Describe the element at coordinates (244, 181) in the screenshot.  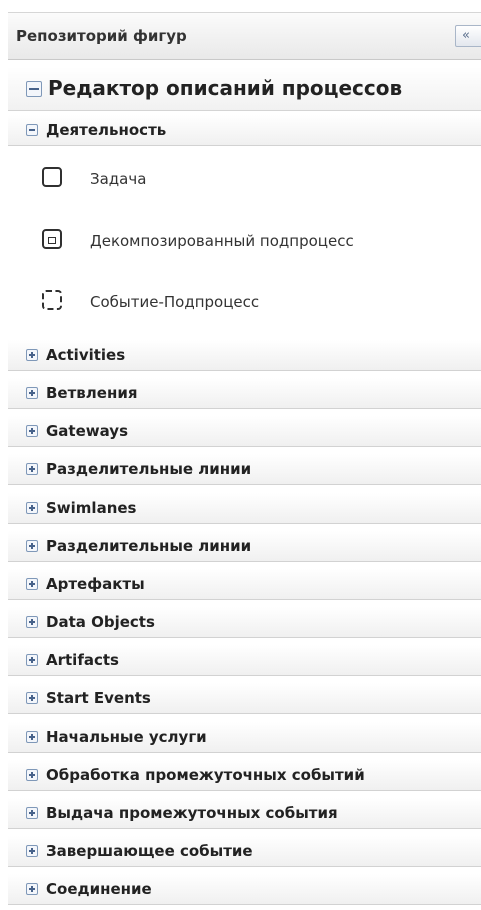
I see `shape-item-task: Задача` at that location.